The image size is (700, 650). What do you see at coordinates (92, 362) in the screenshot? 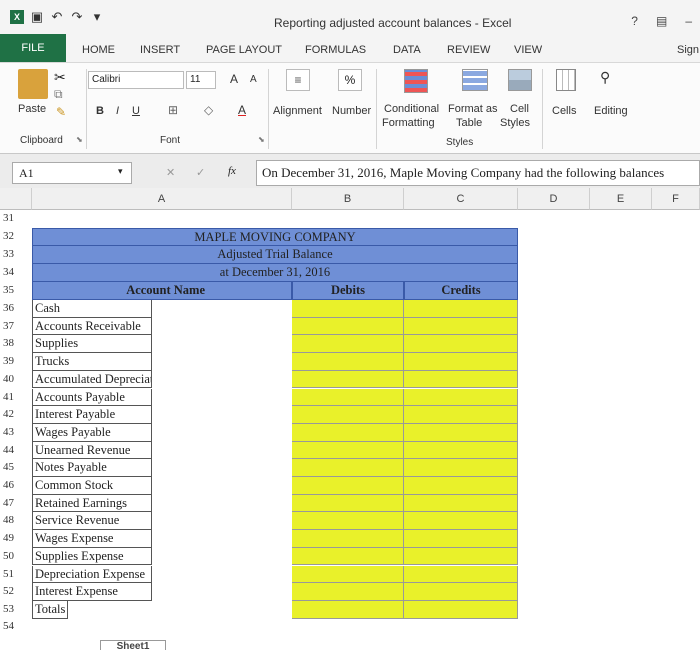
I see `account-name-cell: Trucks` at bounding box center [92, 362].